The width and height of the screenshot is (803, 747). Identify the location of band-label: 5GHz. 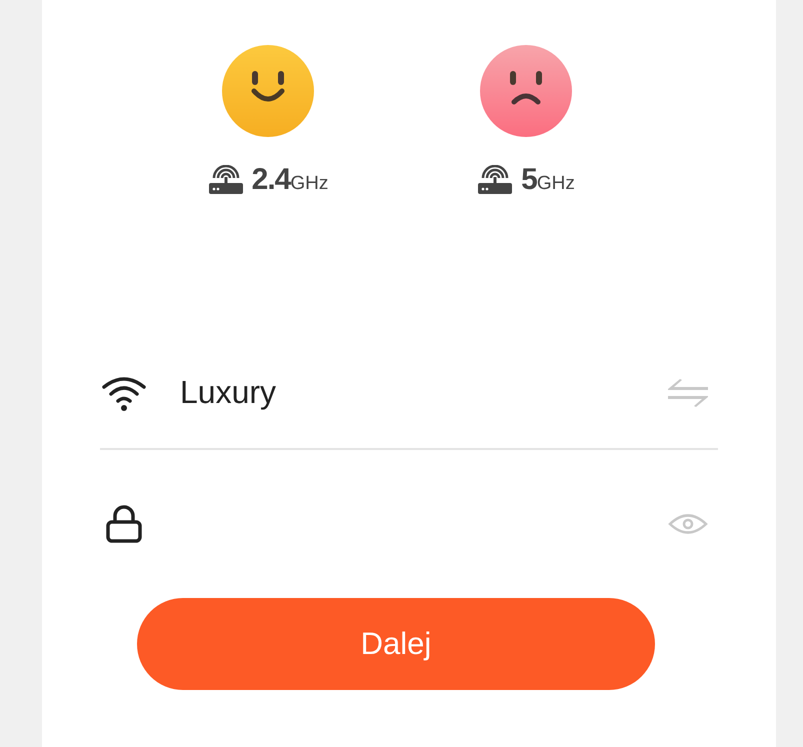
(548, 180).